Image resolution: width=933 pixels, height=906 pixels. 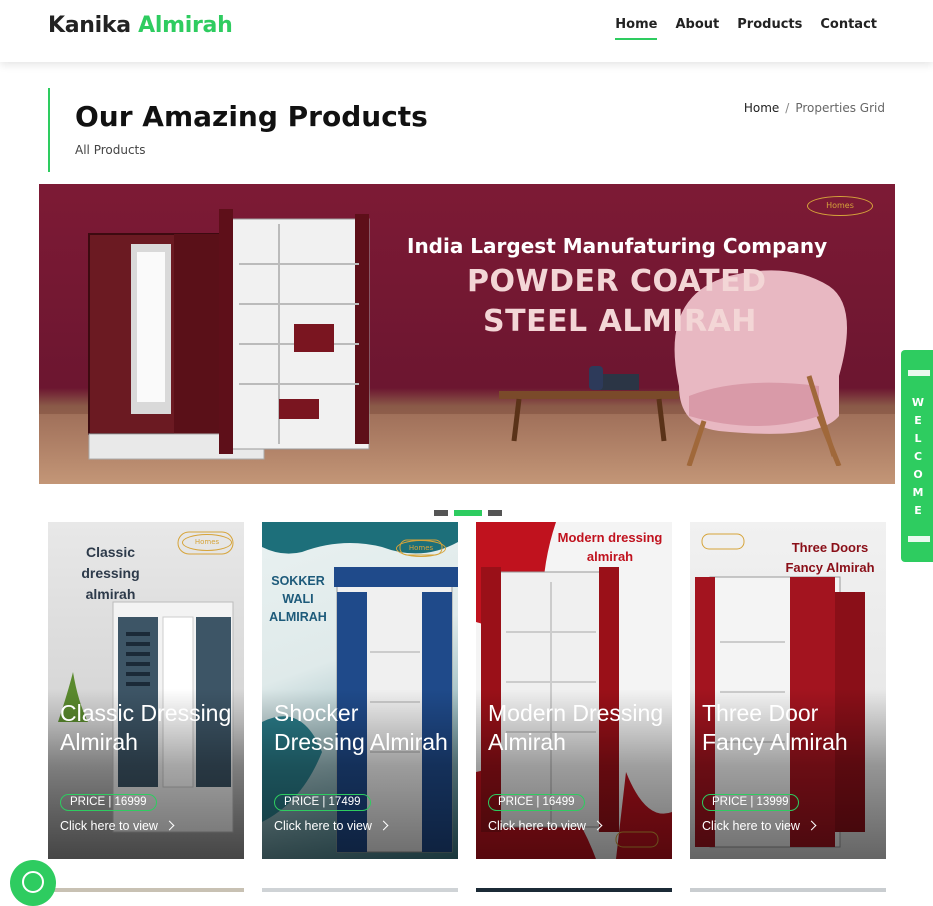 I want to click on banner-homes-logo: Homes, so click(x=840, y=206).